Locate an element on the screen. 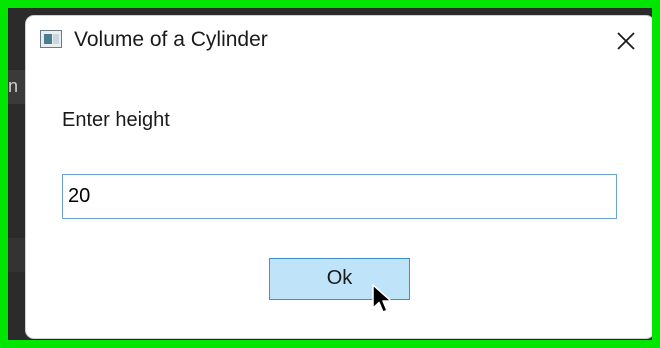 This screenshot has width=660, height=348. background-partial-text: n is located at coordinates (13, 86).